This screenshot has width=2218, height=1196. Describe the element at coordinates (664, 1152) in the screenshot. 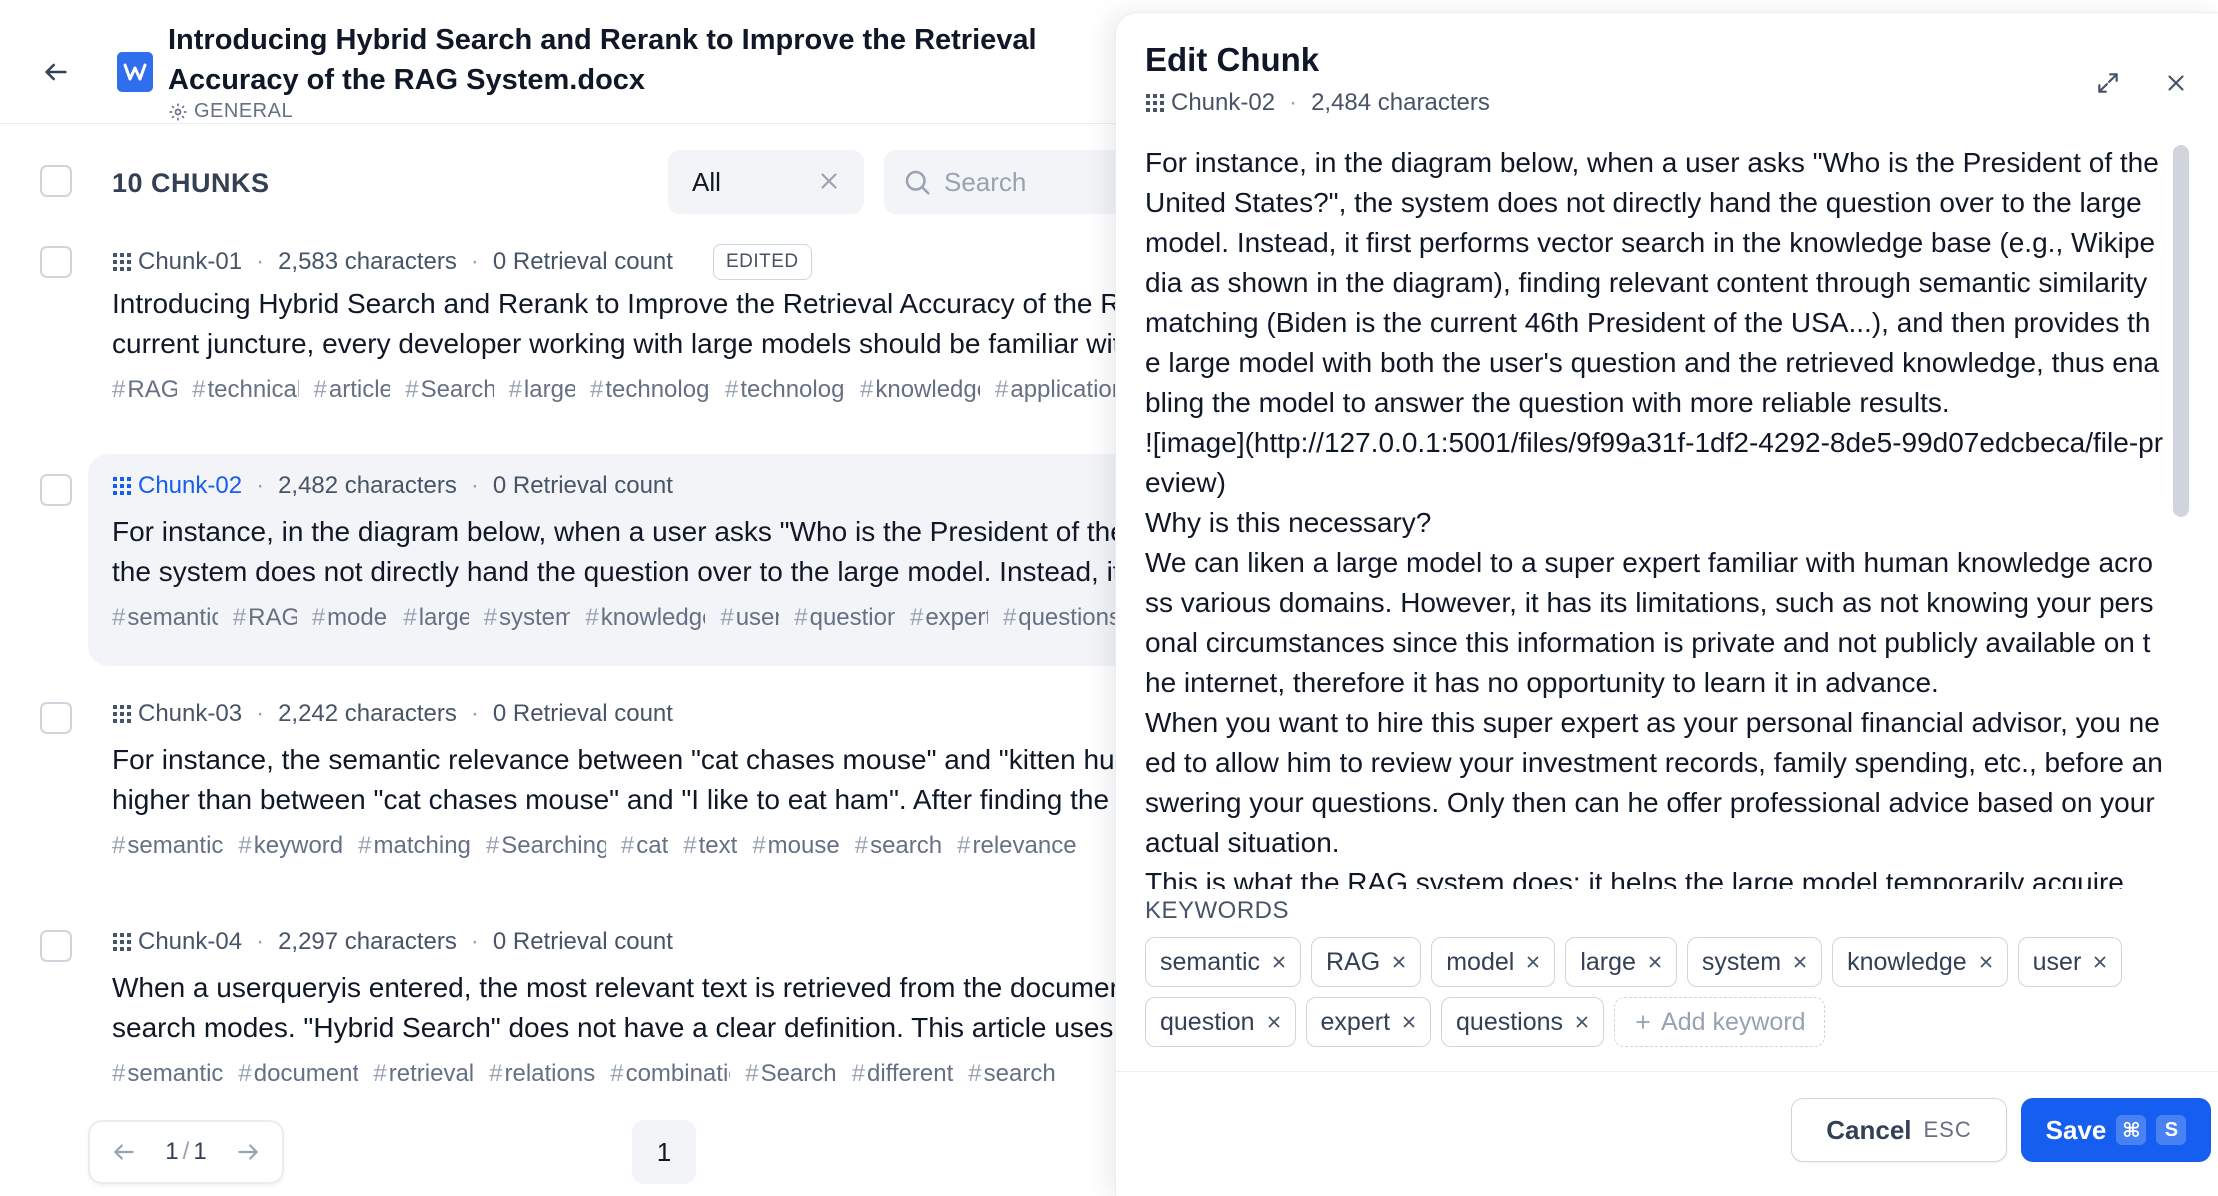

I see `page-number-button: 1` at that location.